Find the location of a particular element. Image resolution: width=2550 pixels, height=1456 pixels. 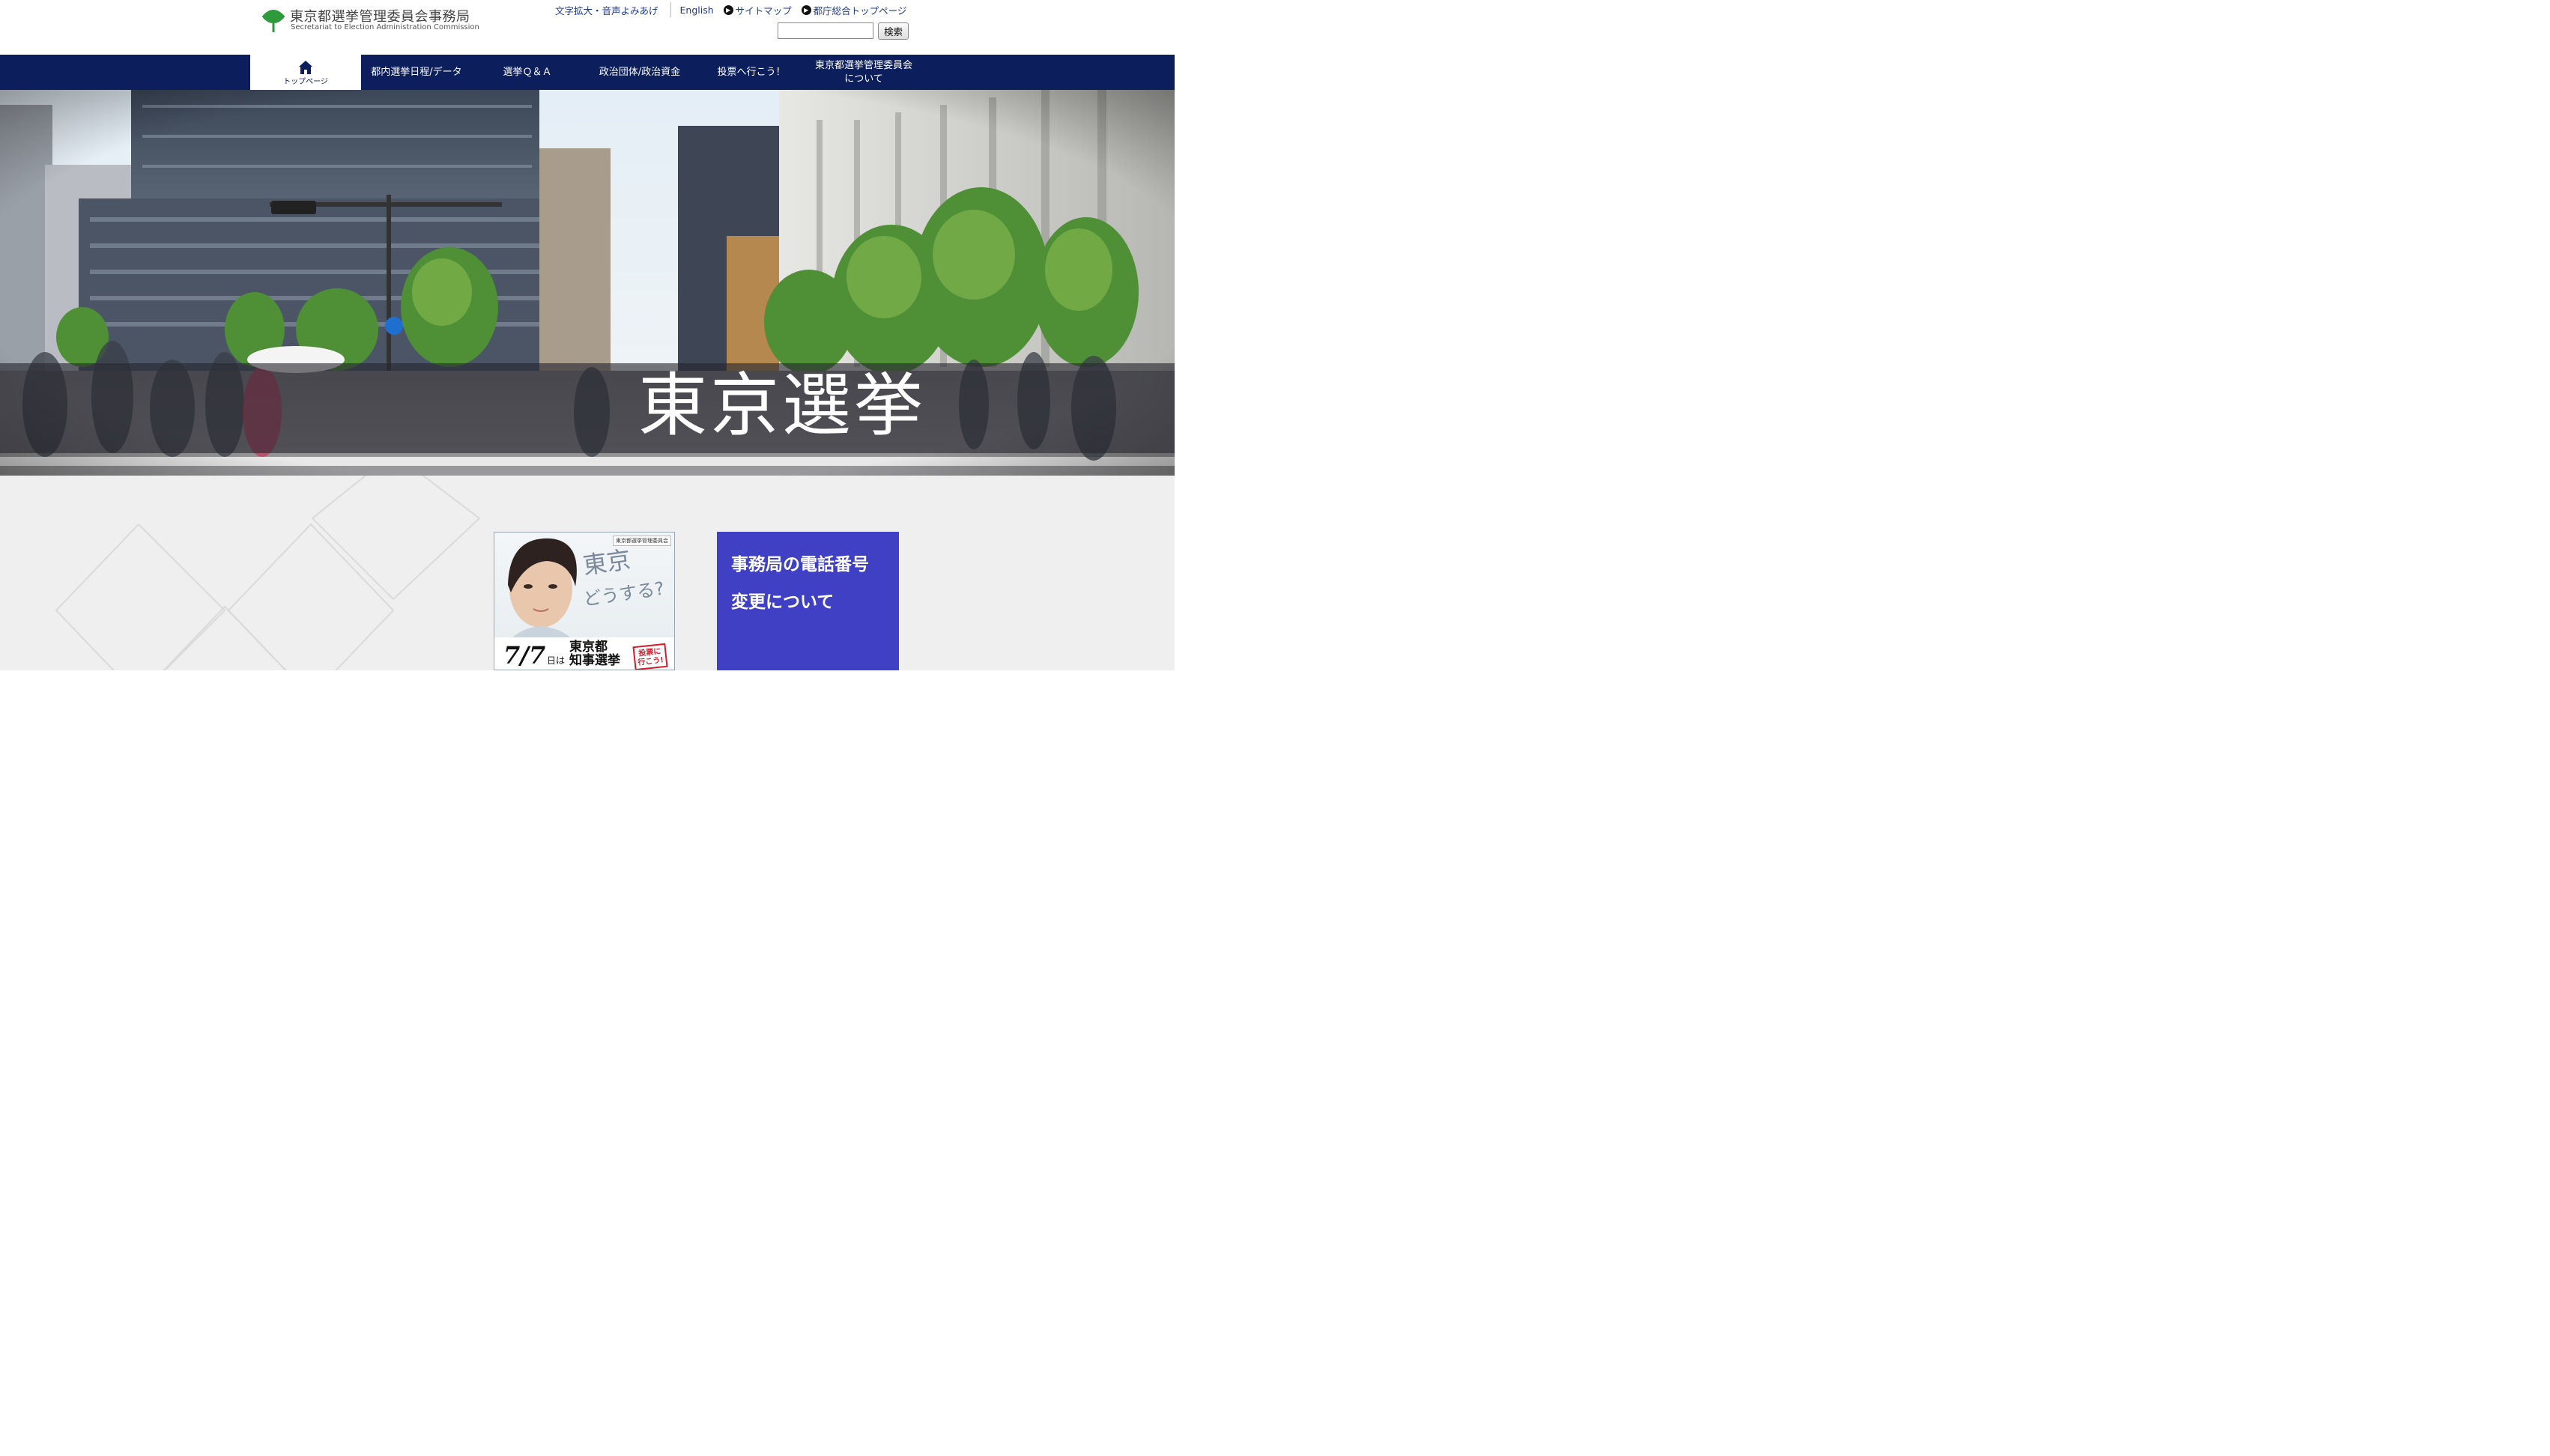

banner-bottom-strip: 7/7 日は 東京都 知事選挙 投票に 行こう! is located at coordinates (584, 653).